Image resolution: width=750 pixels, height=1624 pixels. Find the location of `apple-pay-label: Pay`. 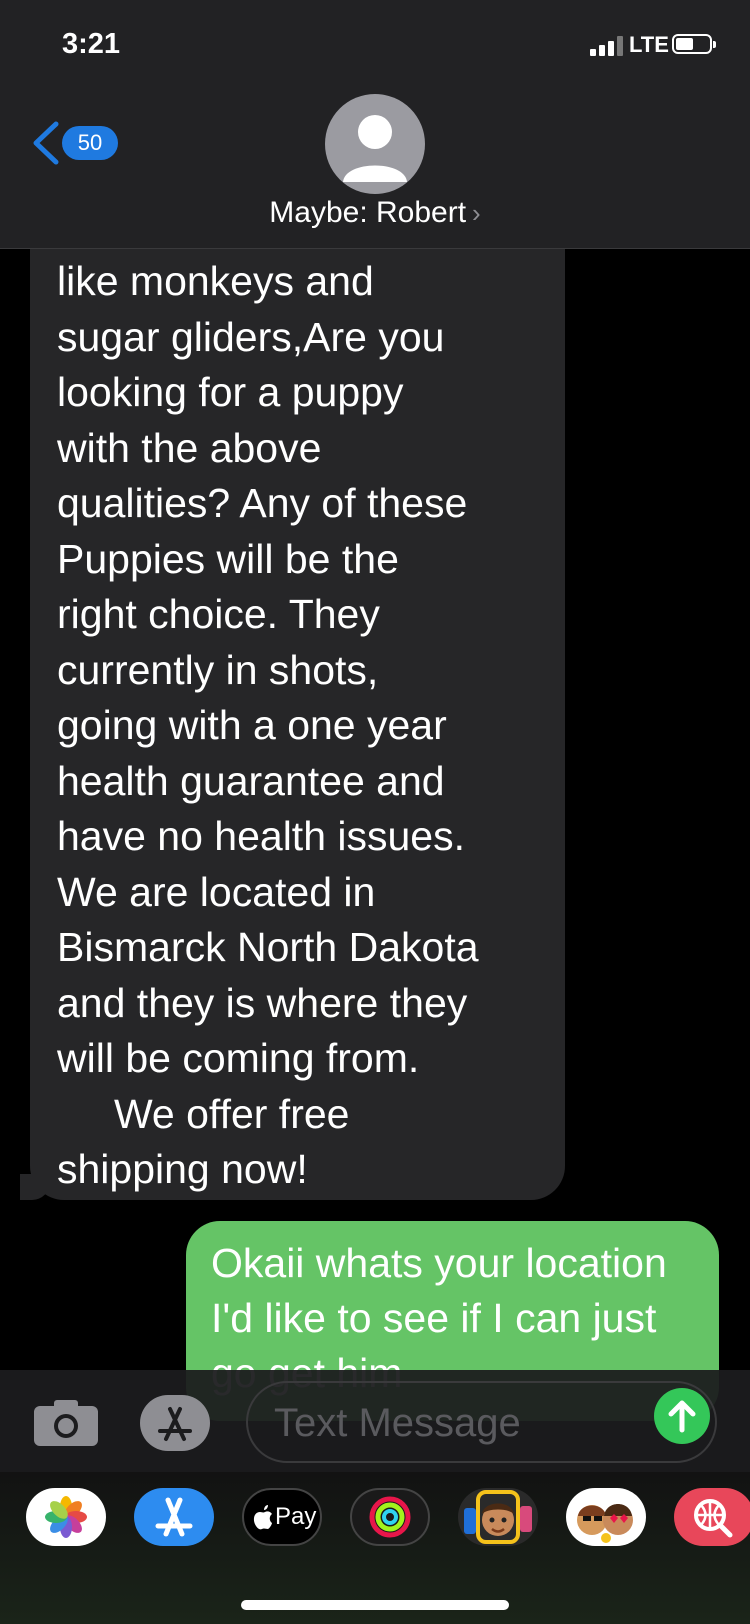

apple-pay-label: Pay is located at coordinates (296, 1516).